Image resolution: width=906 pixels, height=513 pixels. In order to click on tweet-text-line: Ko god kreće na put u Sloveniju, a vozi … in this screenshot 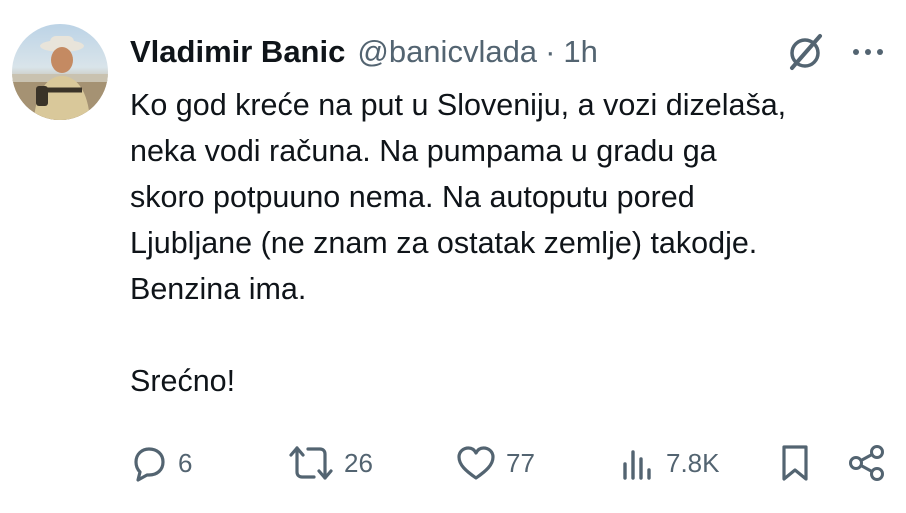, I will do `click(458, 105)`.